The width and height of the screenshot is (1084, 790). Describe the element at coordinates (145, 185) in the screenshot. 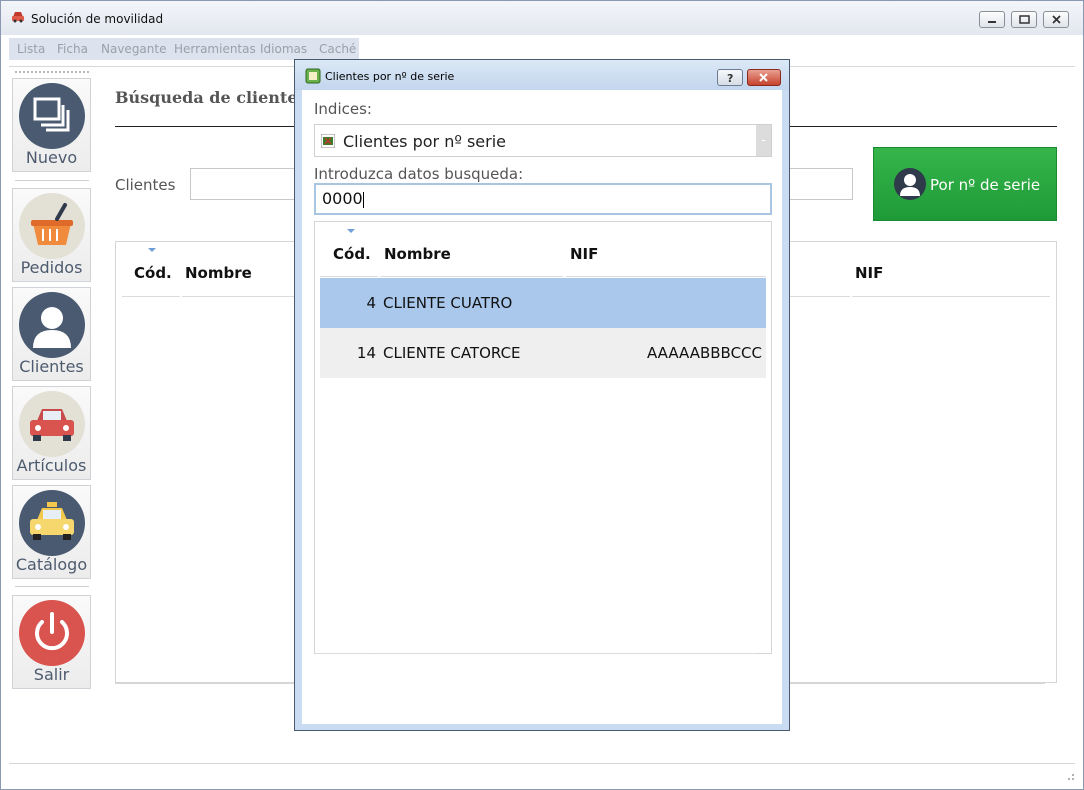

I see `clients-label: Clientes` at that location.